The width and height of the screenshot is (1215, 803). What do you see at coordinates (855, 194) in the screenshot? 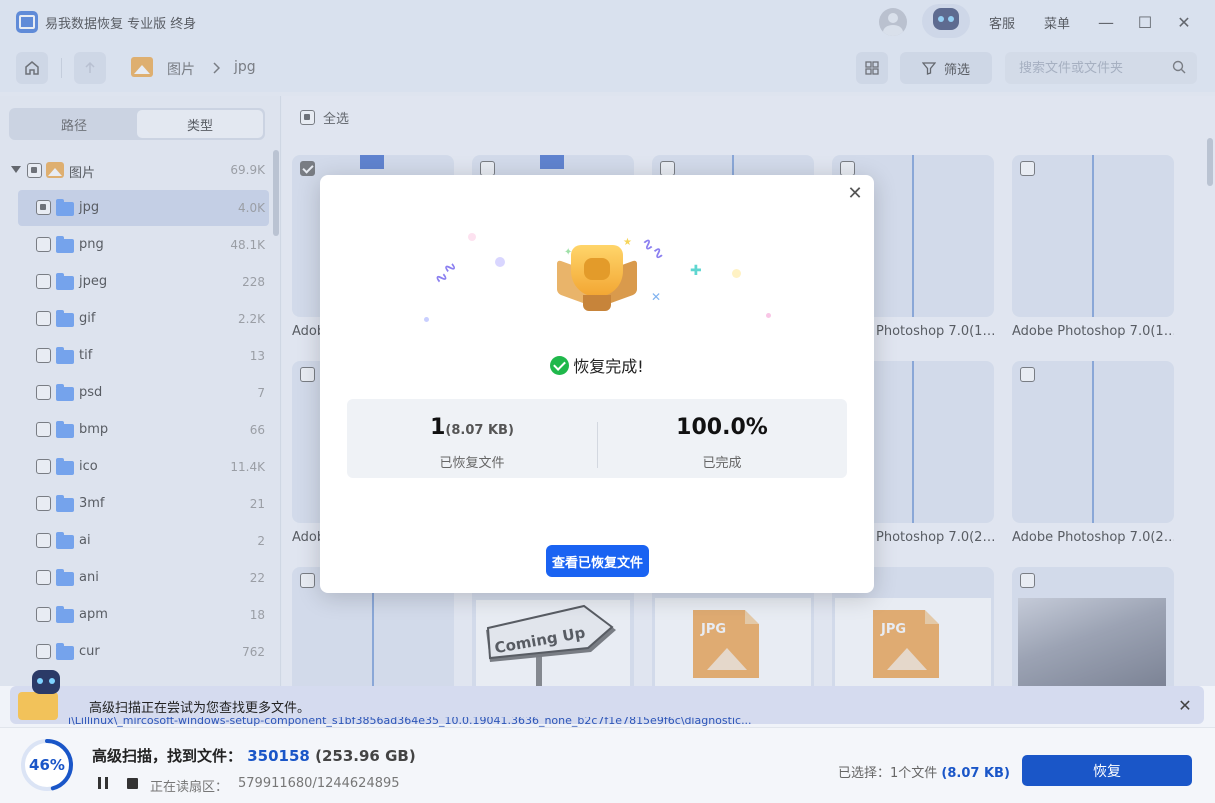
I see `close-icon: ✕` at bounding box center [855, 194].